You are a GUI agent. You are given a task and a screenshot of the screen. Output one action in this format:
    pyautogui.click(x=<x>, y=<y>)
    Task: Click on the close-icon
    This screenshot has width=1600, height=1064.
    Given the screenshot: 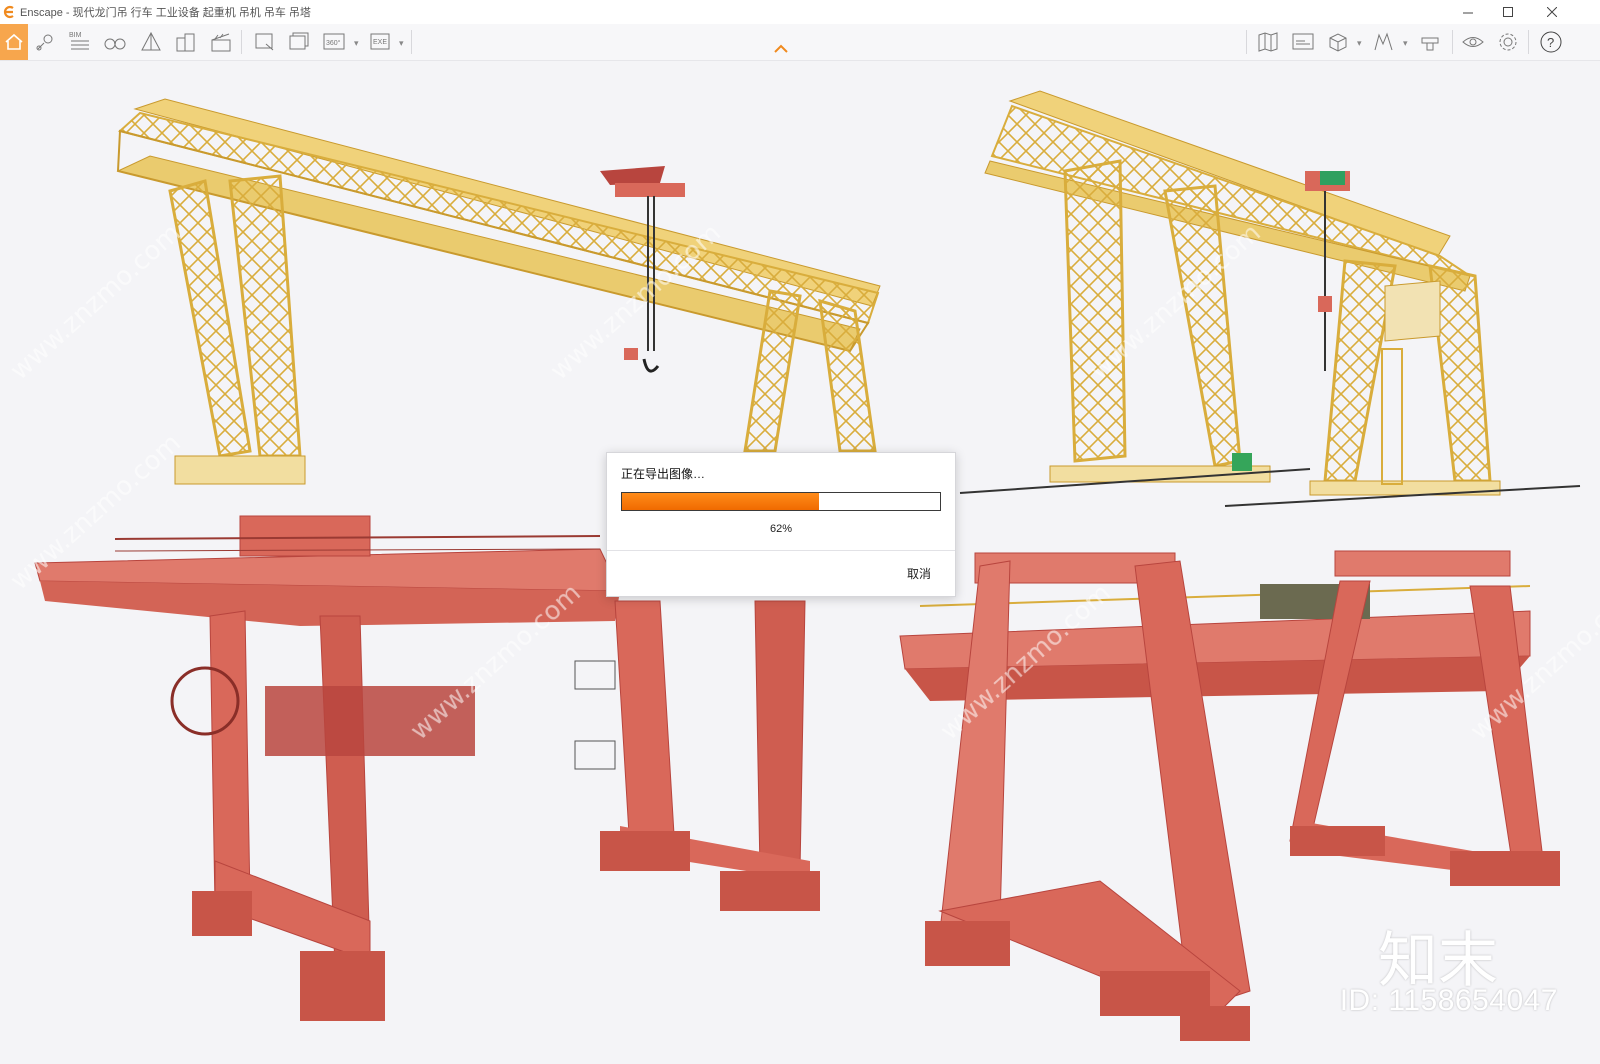 What is the action you would take?
    pyautogui.click(x=1552, y=12)
    